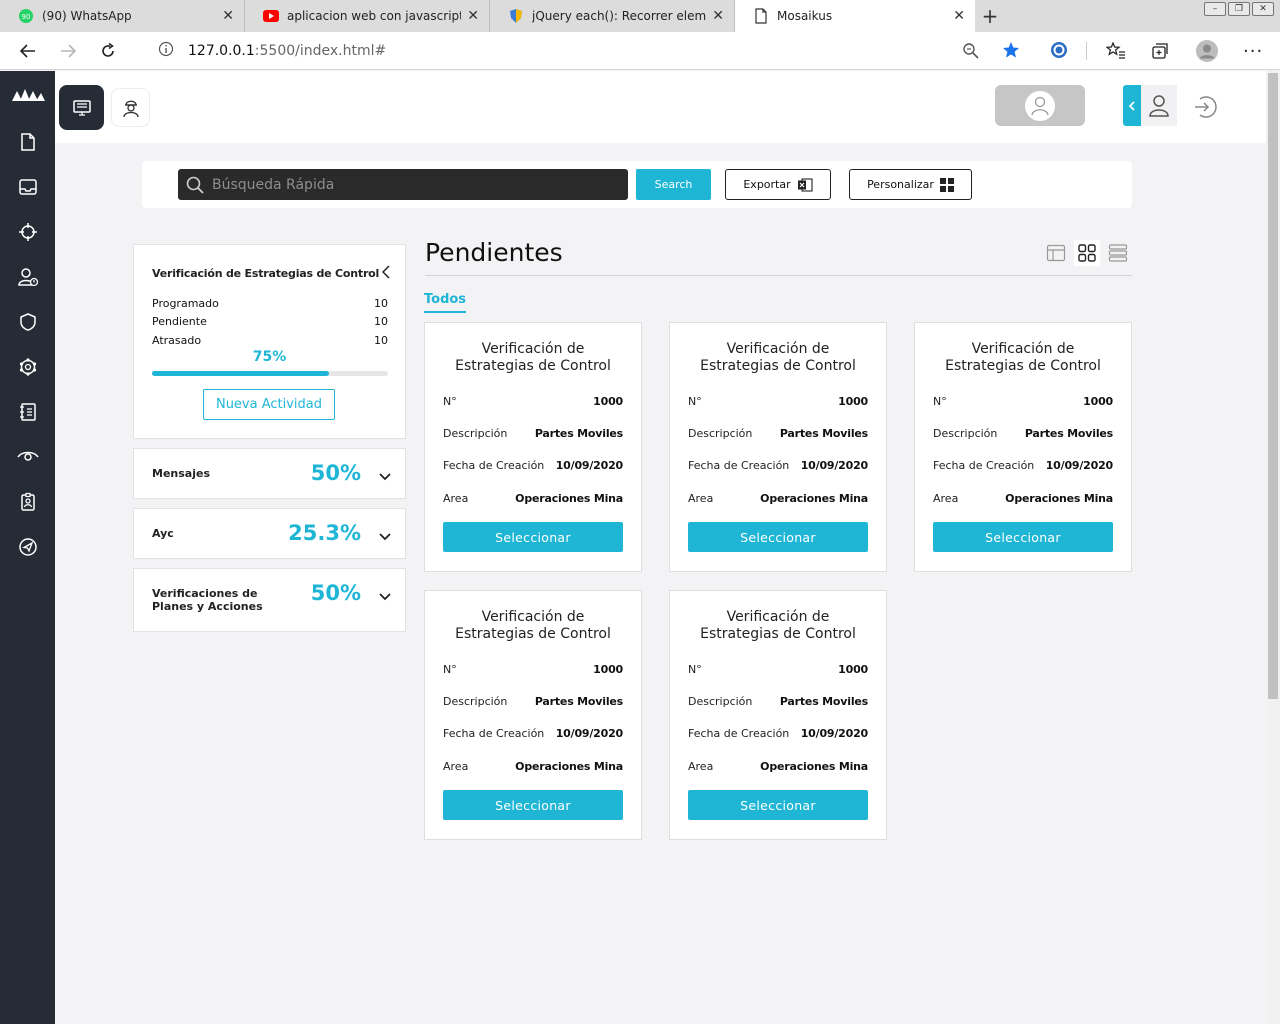 The width and height of the screenshot is (1280, 1024). Describe the element at coordinates (778, 184) in the screenshot. I see `export-button: Exportar` at that location.